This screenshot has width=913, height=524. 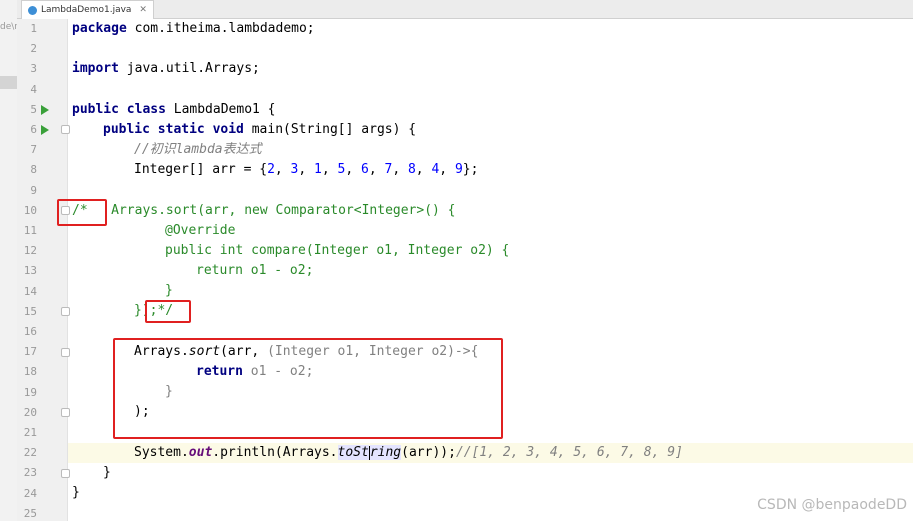 What do you see at coordinates (33, 49) in the screenshot?
I see `line-number: 2` at bounding box center [33, 49].